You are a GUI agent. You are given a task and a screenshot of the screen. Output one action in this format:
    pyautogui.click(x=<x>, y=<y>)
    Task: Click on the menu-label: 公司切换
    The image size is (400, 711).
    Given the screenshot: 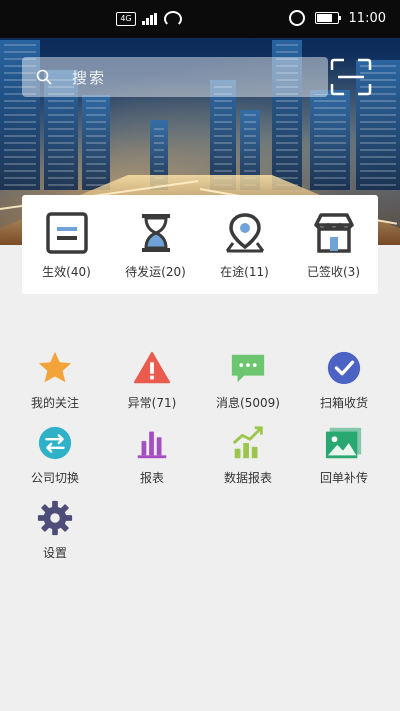 What is the action you would take?
    pyautogui.click(x=54, y=478)
    